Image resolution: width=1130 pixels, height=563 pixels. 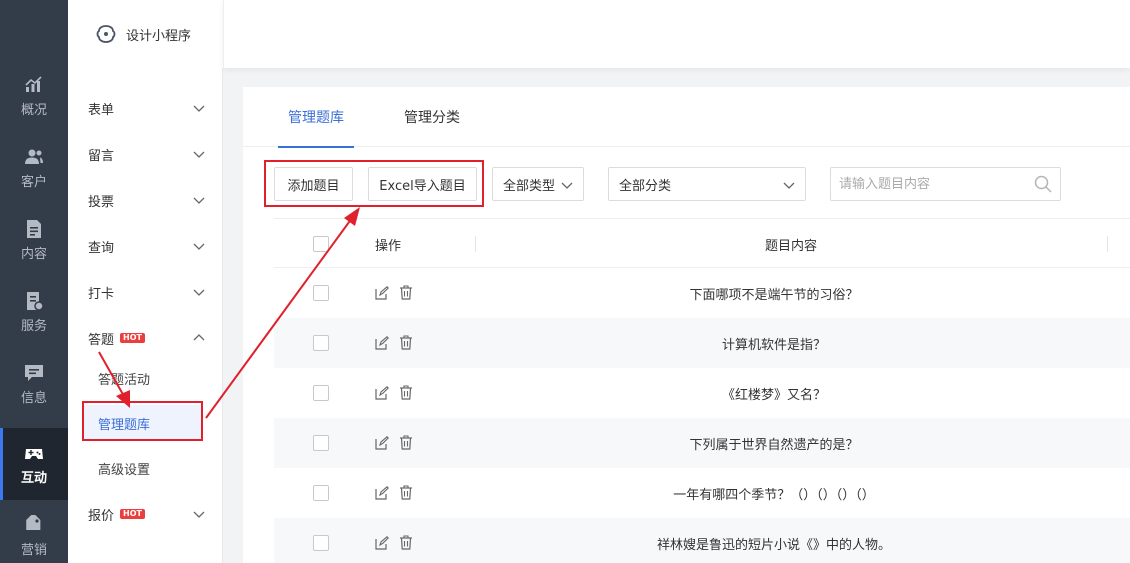 What do you see at coordinates (1043, 184) in the screenshot?
I see `search-icon` at bounding box center [1043, 184].